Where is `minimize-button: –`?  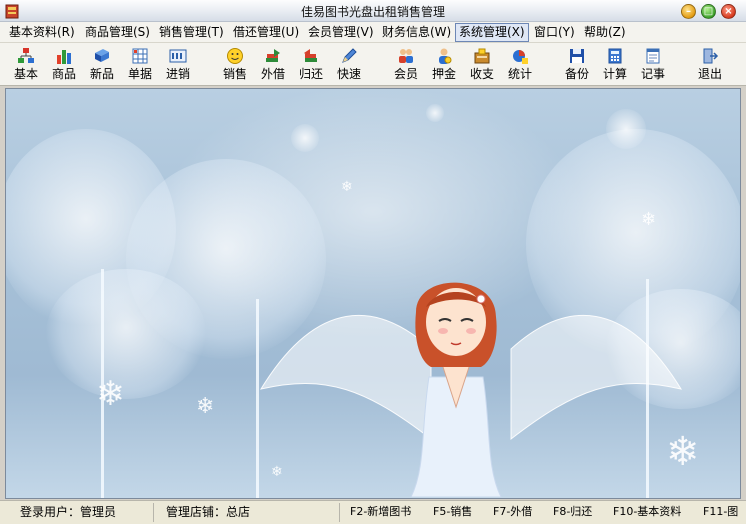
minimize-button: – is located at coordinates (688, 11).